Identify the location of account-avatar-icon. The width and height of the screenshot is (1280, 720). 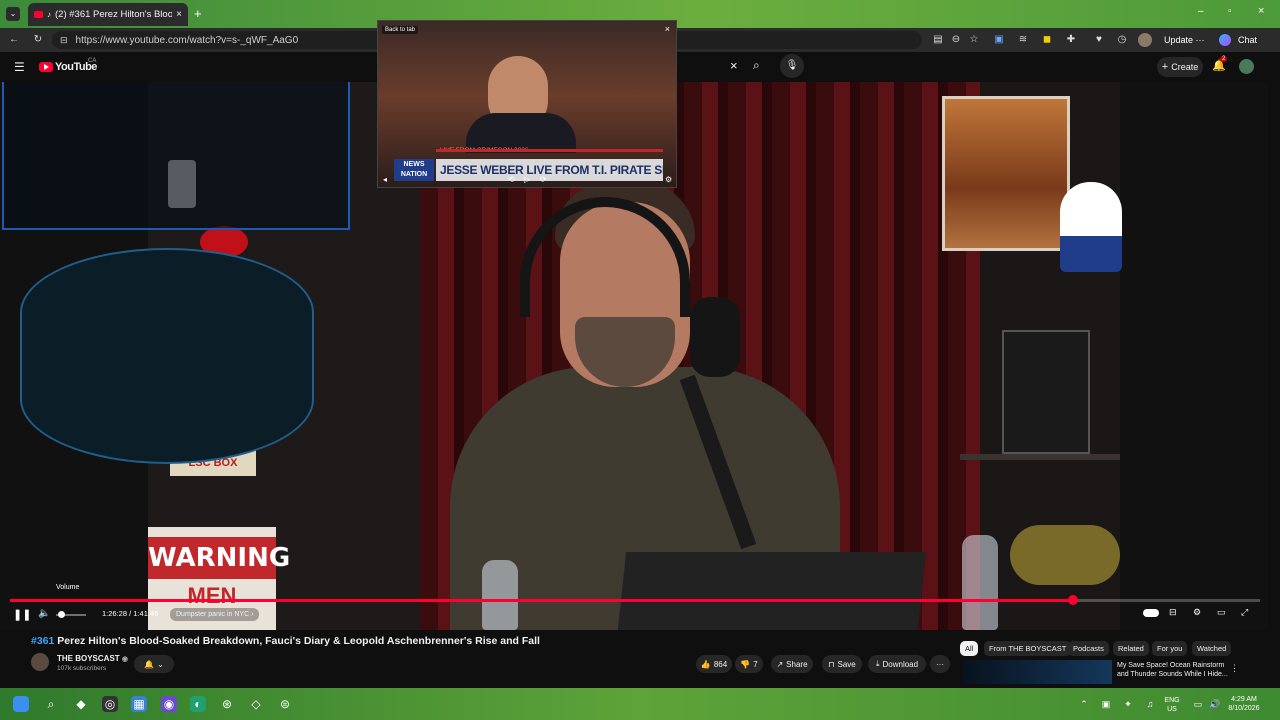
(1246, 66).